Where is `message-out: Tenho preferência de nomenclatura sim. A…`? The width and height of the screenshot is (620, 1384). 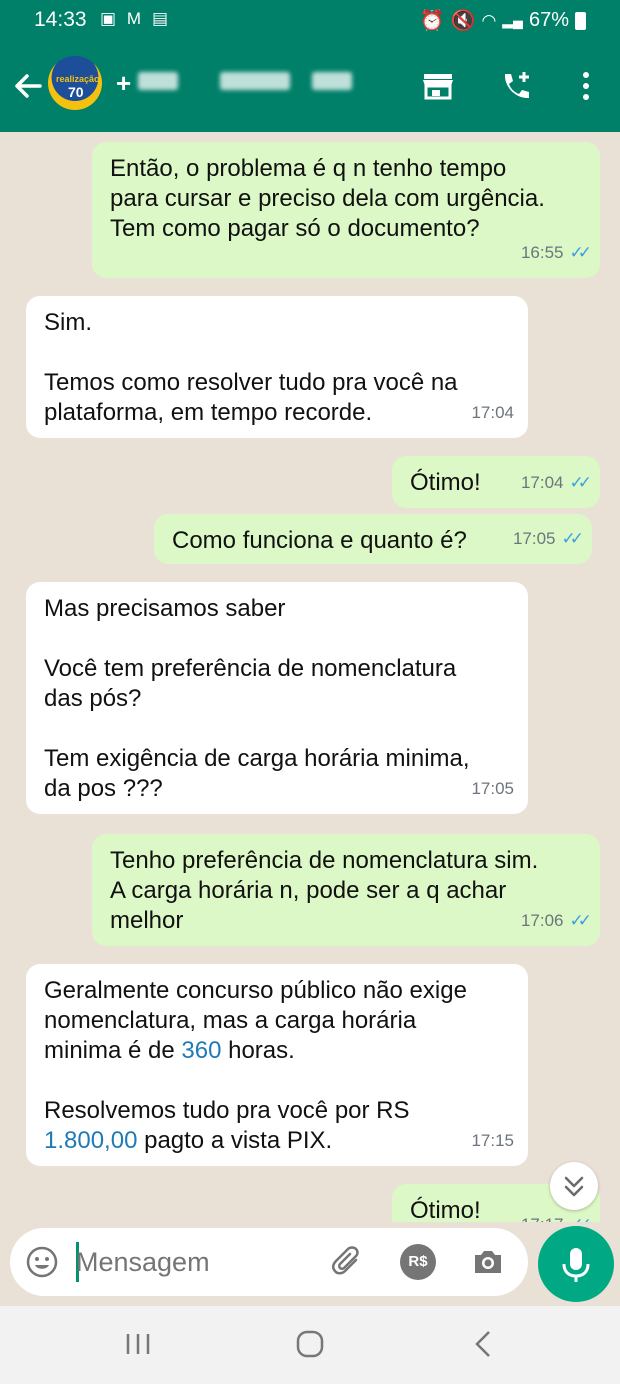
message-out: Tenho preferência de nomenclatura sim. A… is located at coordinates (346, 890).